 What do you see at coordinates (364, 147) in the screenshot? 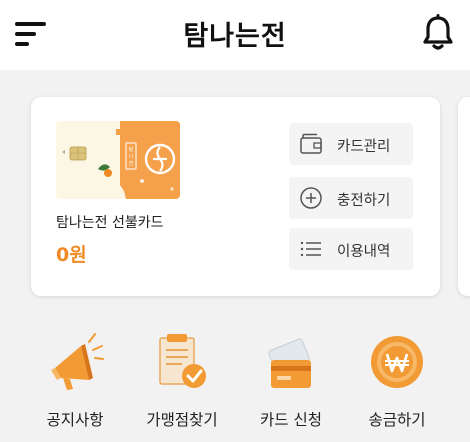
I see `card-manage-label: 카드관리` at bounding box center [364, 147].